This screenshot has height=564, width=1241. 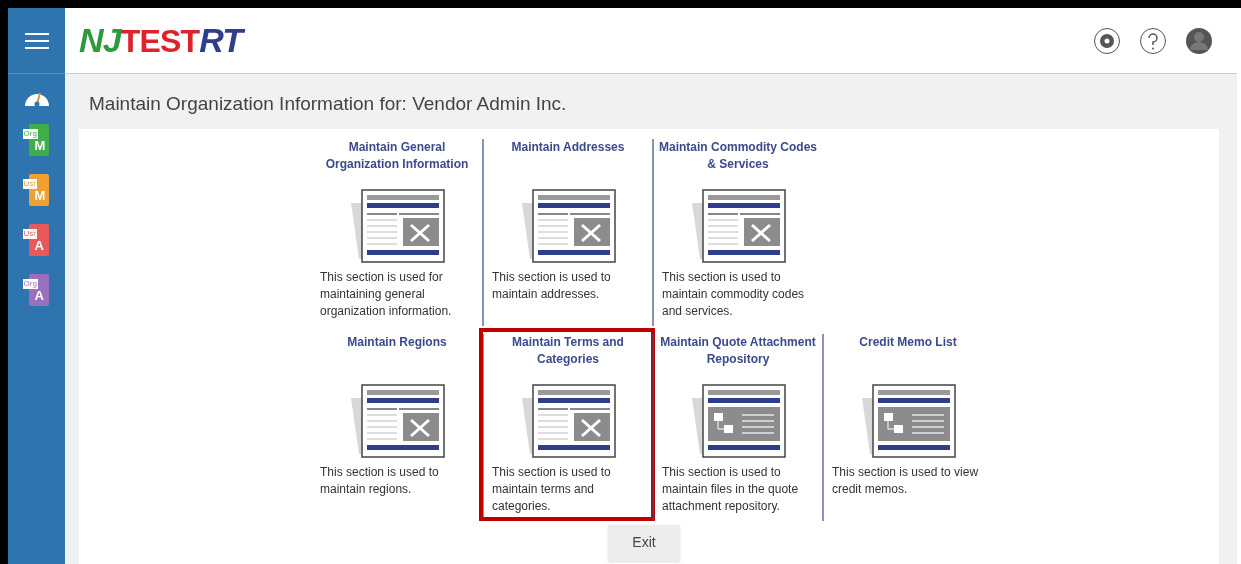 I want to click on section-description: This section is used to maintain files in the quote attachment repository., so click(x=730, y=489).